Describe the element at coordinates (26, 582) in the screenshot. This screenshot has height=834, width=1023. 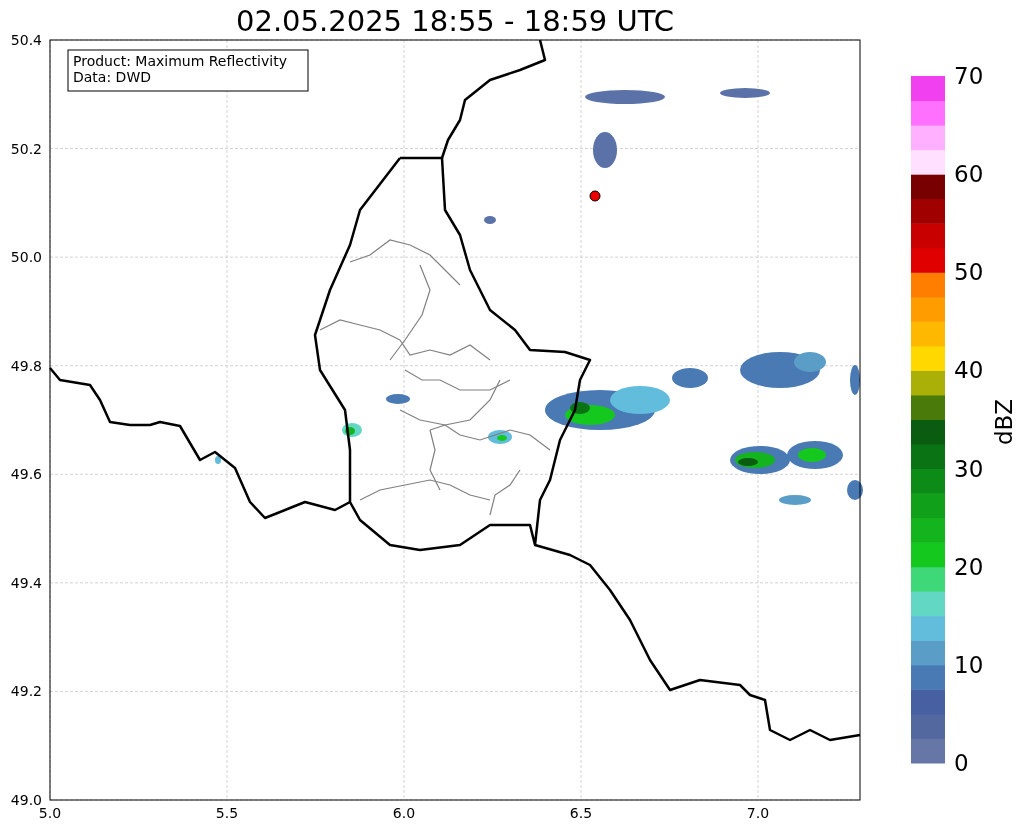
I see `y-tick-label: 49.4` at that location.